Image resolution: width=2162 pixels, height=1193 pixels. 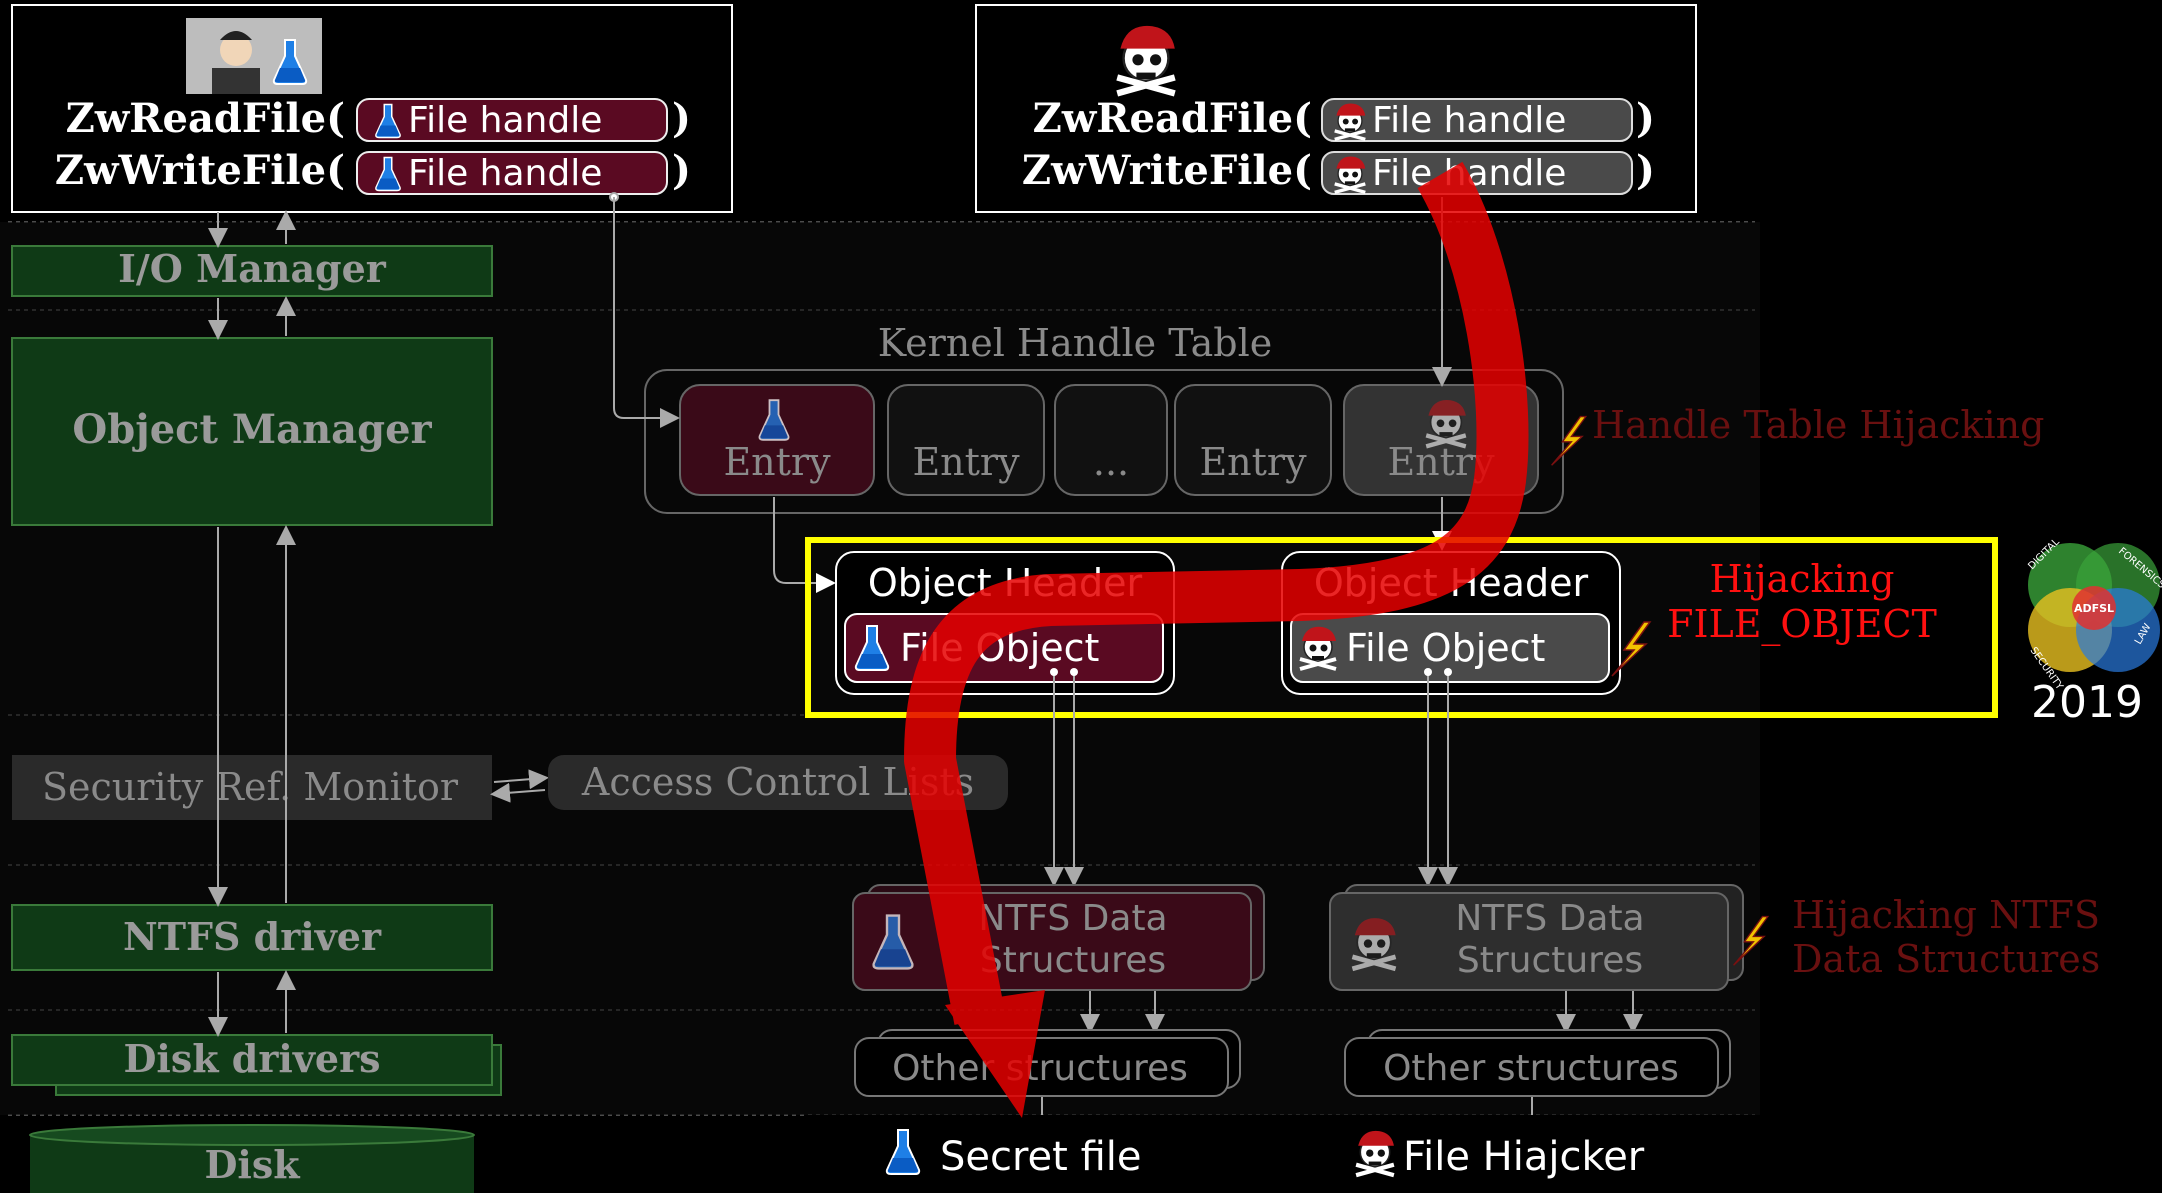 I want to click on attacker-other-structures-label: Other structures, so click(x=1531, y=1068).